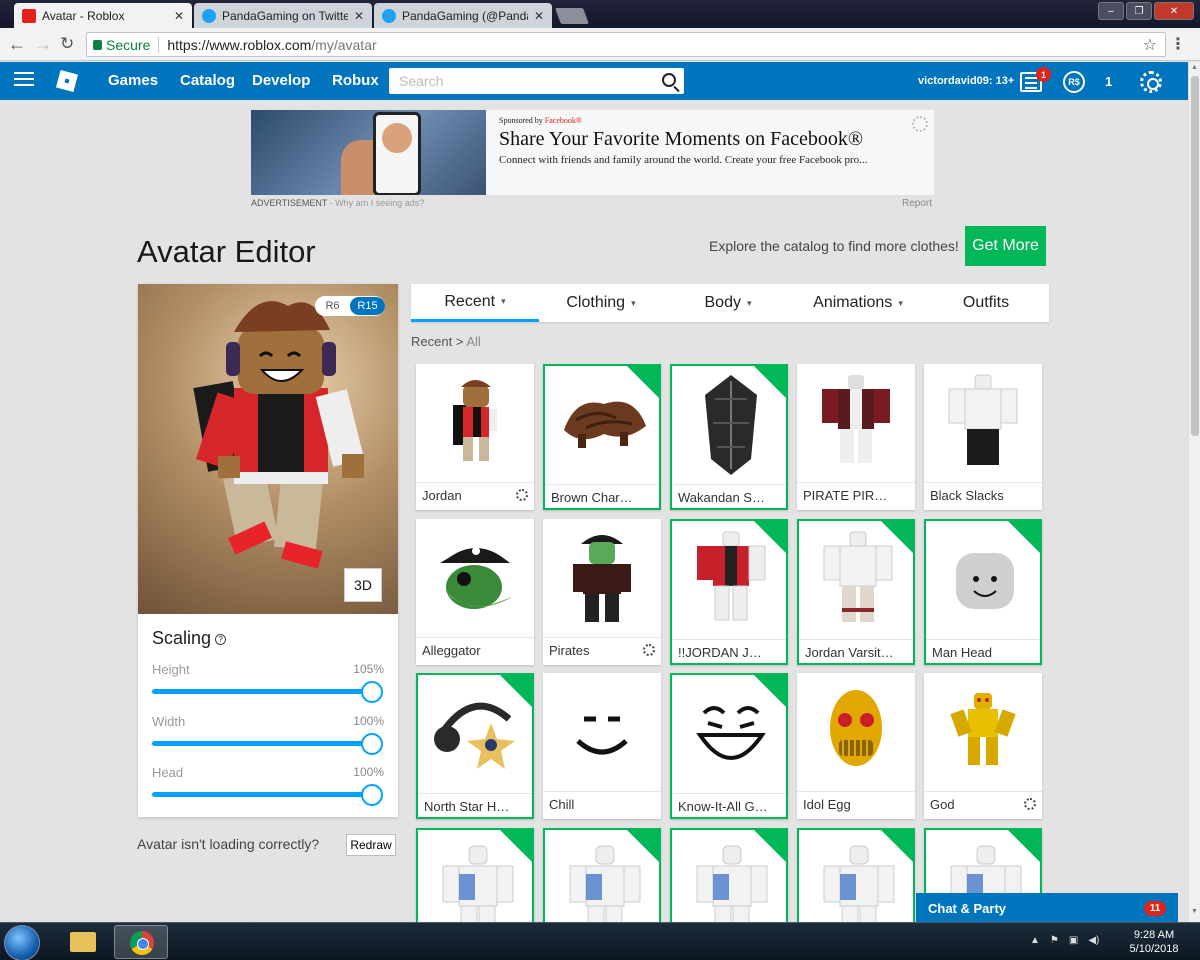 This screenshot has height=960, width=1200. I want to click on ad-report-link: Report, so click(917, 203).